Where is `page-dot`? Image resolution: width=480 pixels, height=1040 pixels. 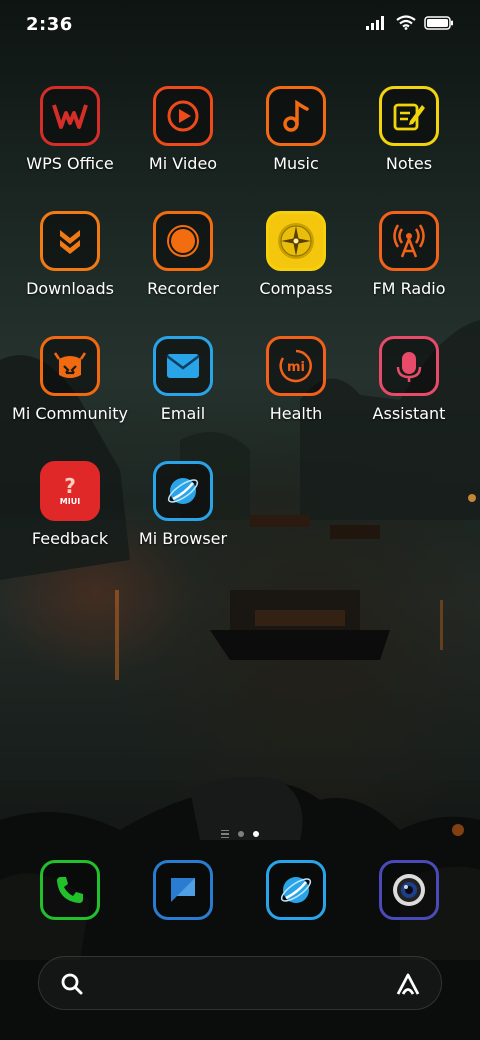
page-dot is located at coordinates (241, 834).